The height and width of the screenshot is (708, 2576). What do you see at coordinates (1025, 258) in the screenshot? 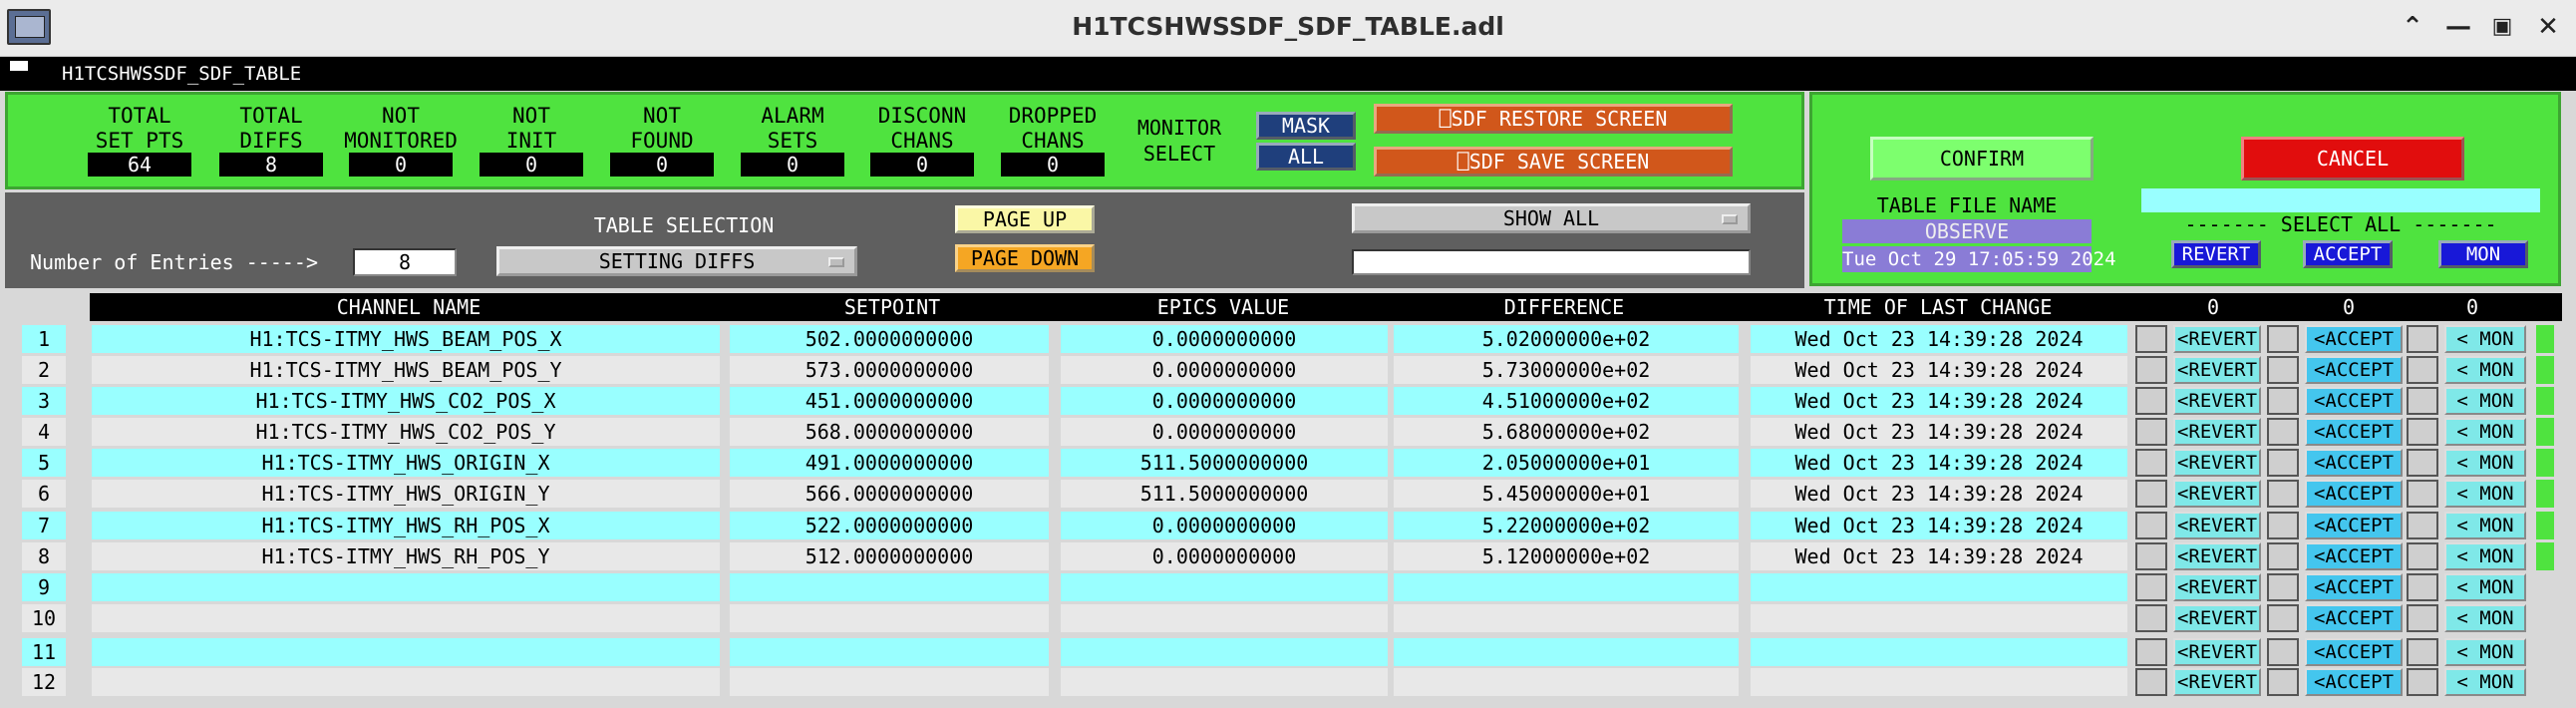
I see `page-down-button: PAGE DOWN` at bounding box center [1025, 258].